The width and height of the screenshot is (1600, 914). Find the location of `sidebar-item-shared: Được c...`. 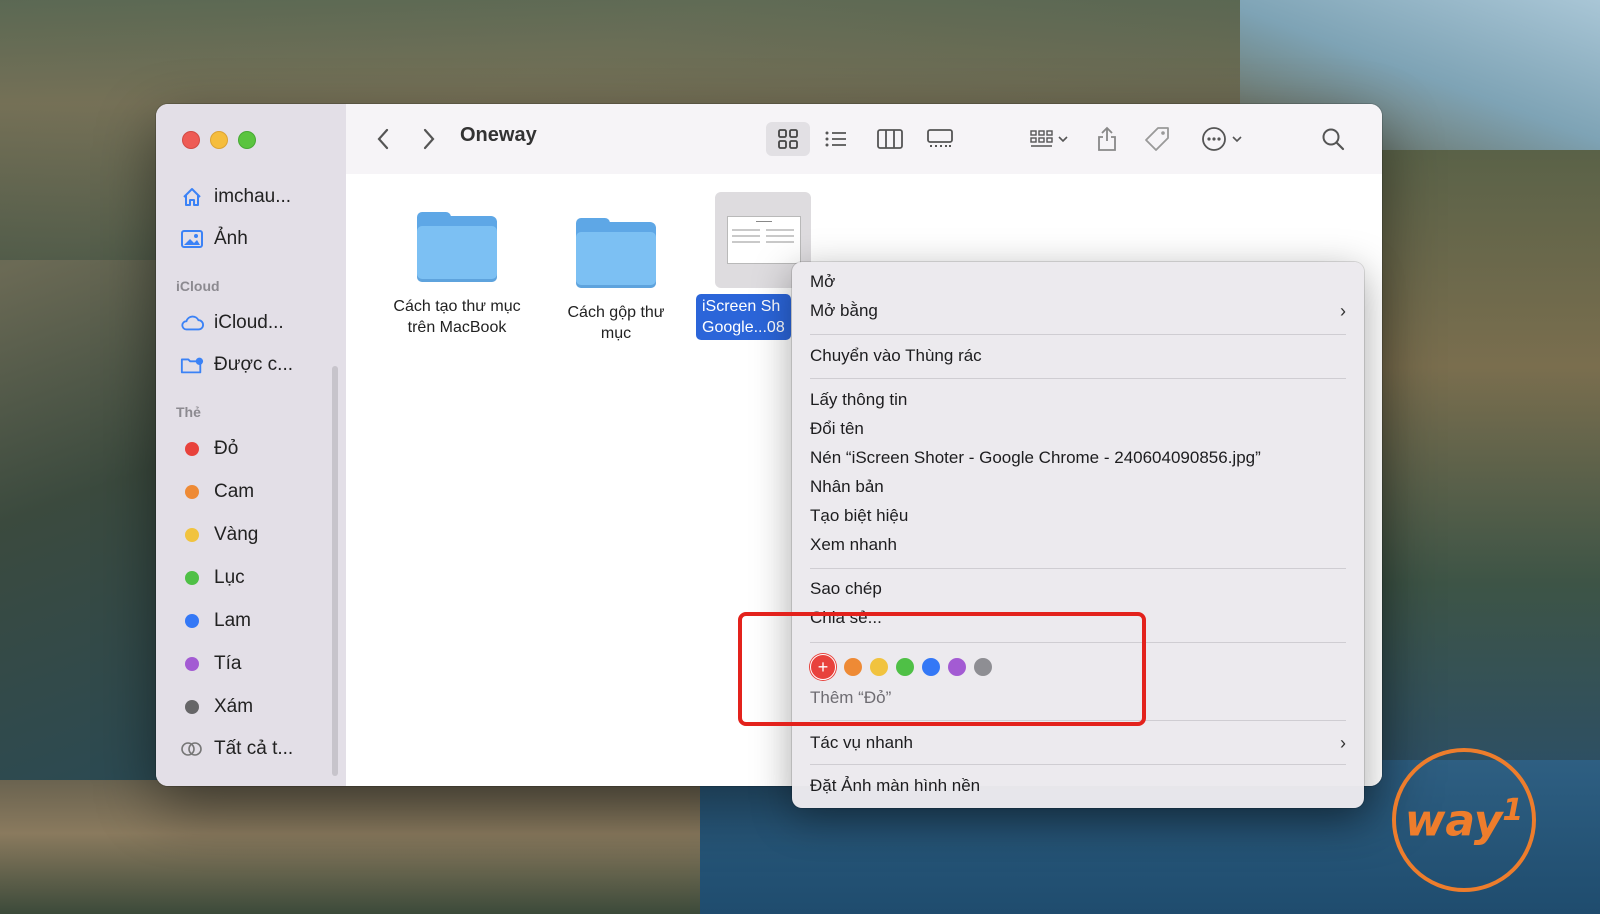

sidebar-item-shared: Được c... is located at coordinates (236, 365).